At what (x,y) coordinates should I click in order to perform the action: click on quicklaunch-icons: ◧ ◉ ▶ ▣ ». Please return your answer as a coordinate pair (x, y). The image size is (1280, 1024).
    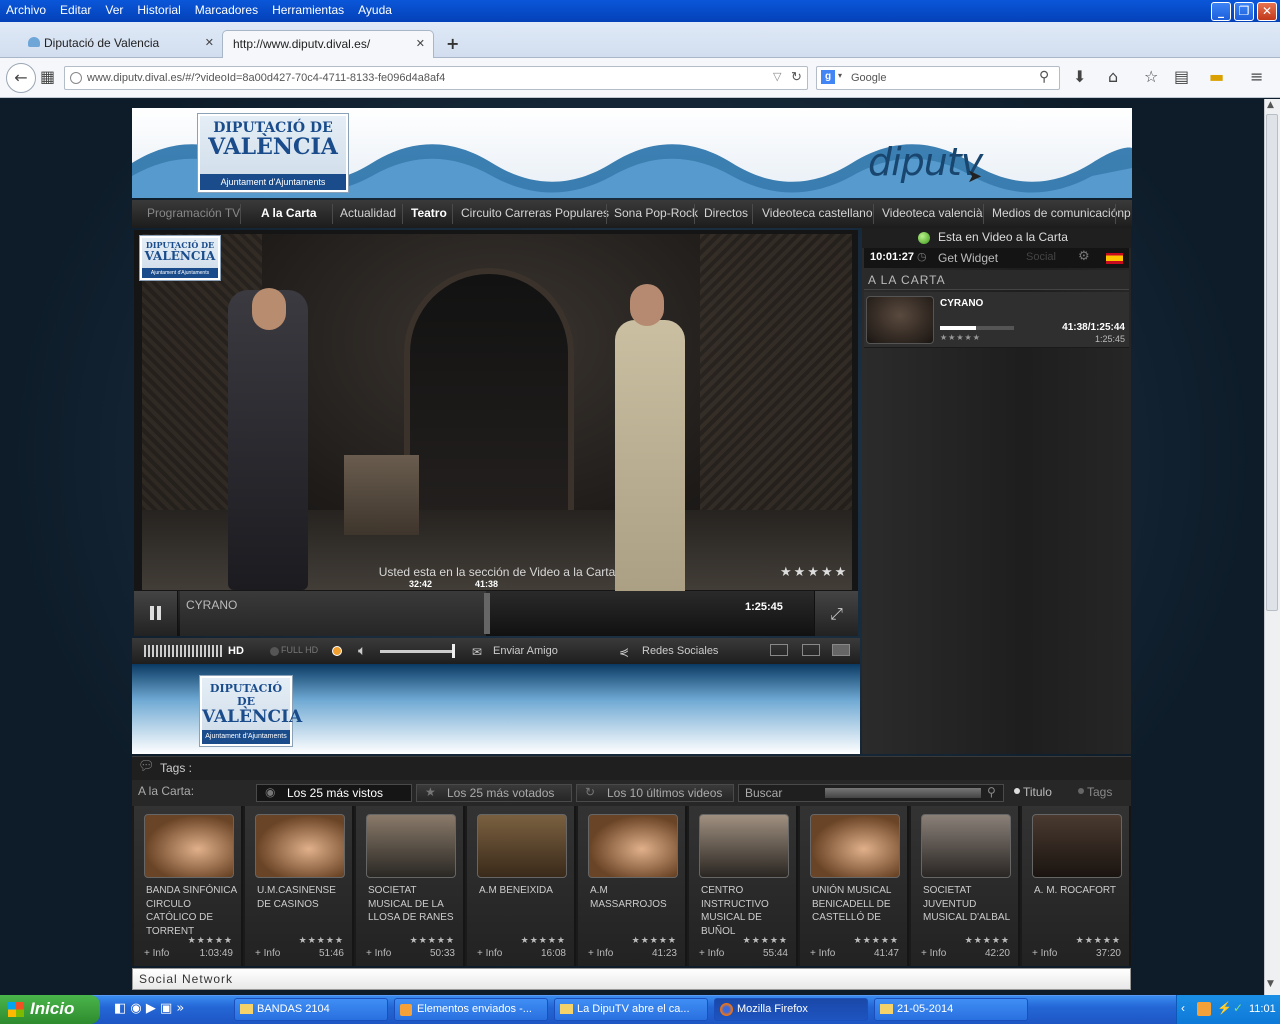
    Looking at the image, I should click on (149, 1008).